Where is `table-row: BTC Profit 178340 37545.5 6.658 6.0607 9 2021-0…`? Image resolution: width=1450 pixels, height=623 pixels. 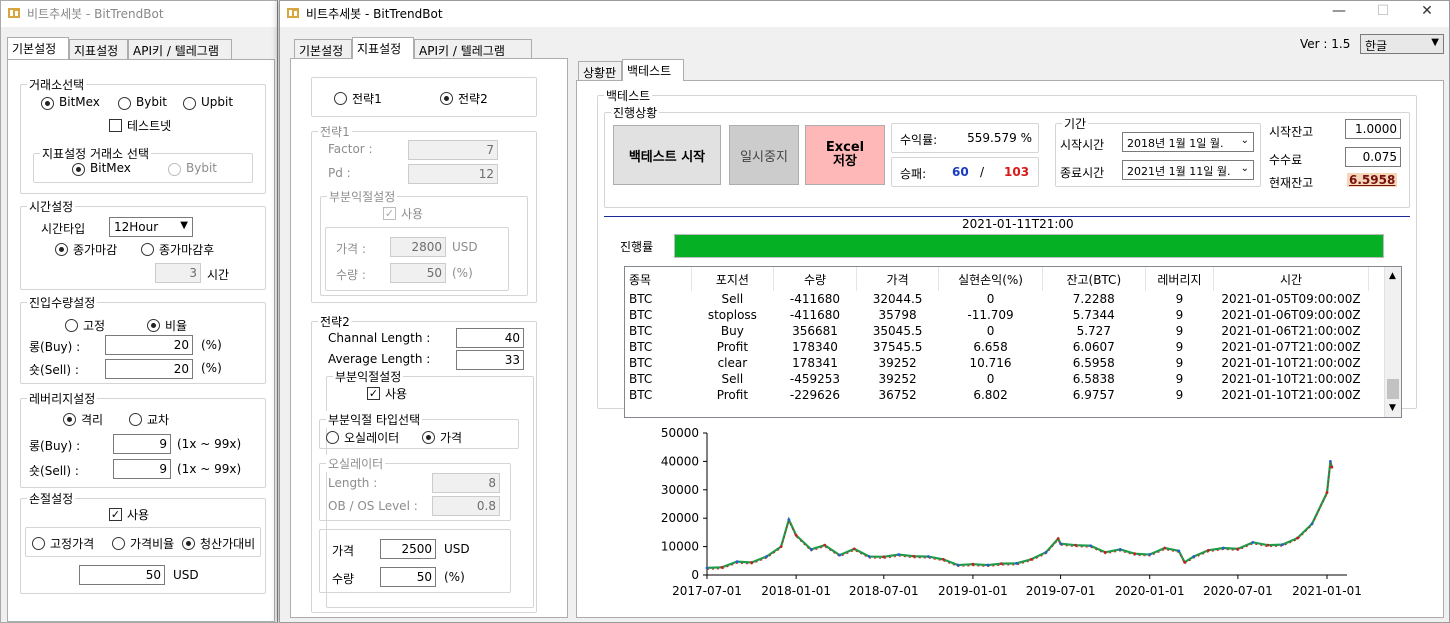 table-row: BTC Profit 178340 37545.5 6.658 6.0607 9 2021-0… is located at coordinates (997, 347).